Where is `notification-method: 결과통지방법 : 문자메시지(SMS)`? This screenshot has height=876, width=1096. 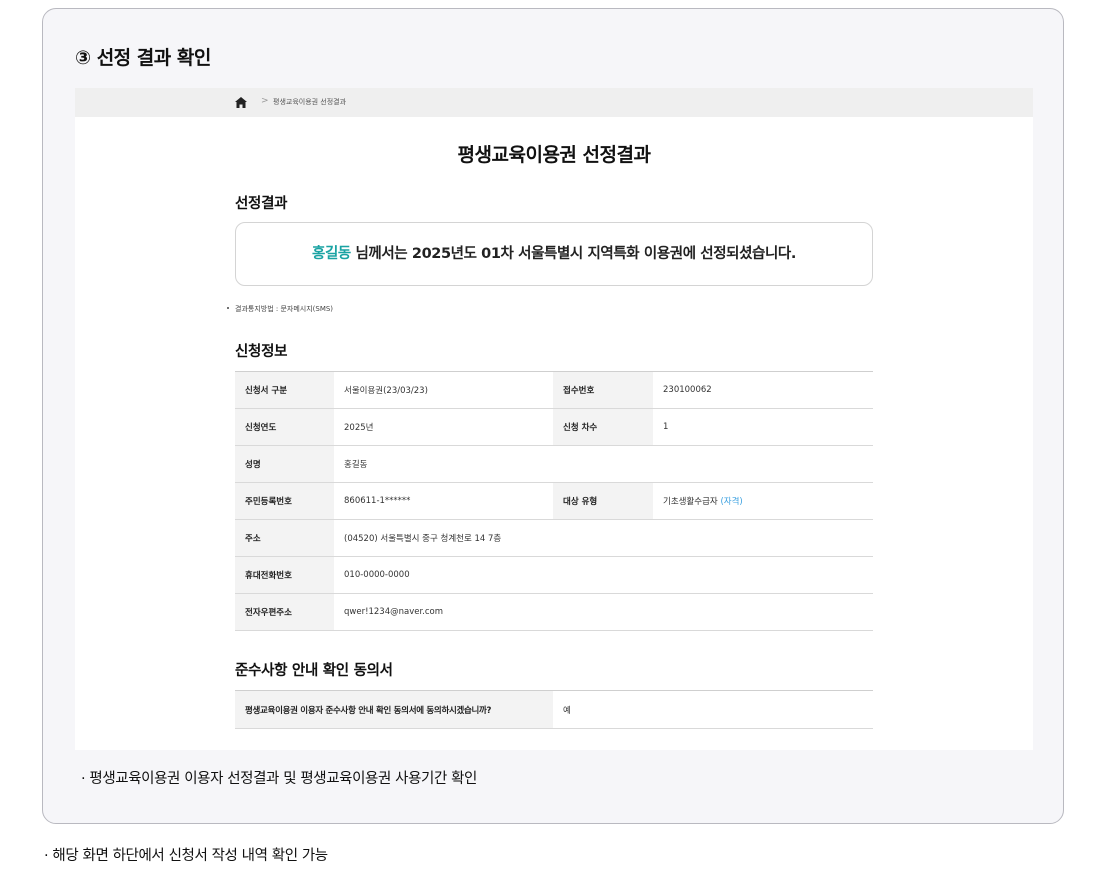 notification-method: 결과통지방법 : 문자메시지(SMS) is located at coordinates (280, 309).